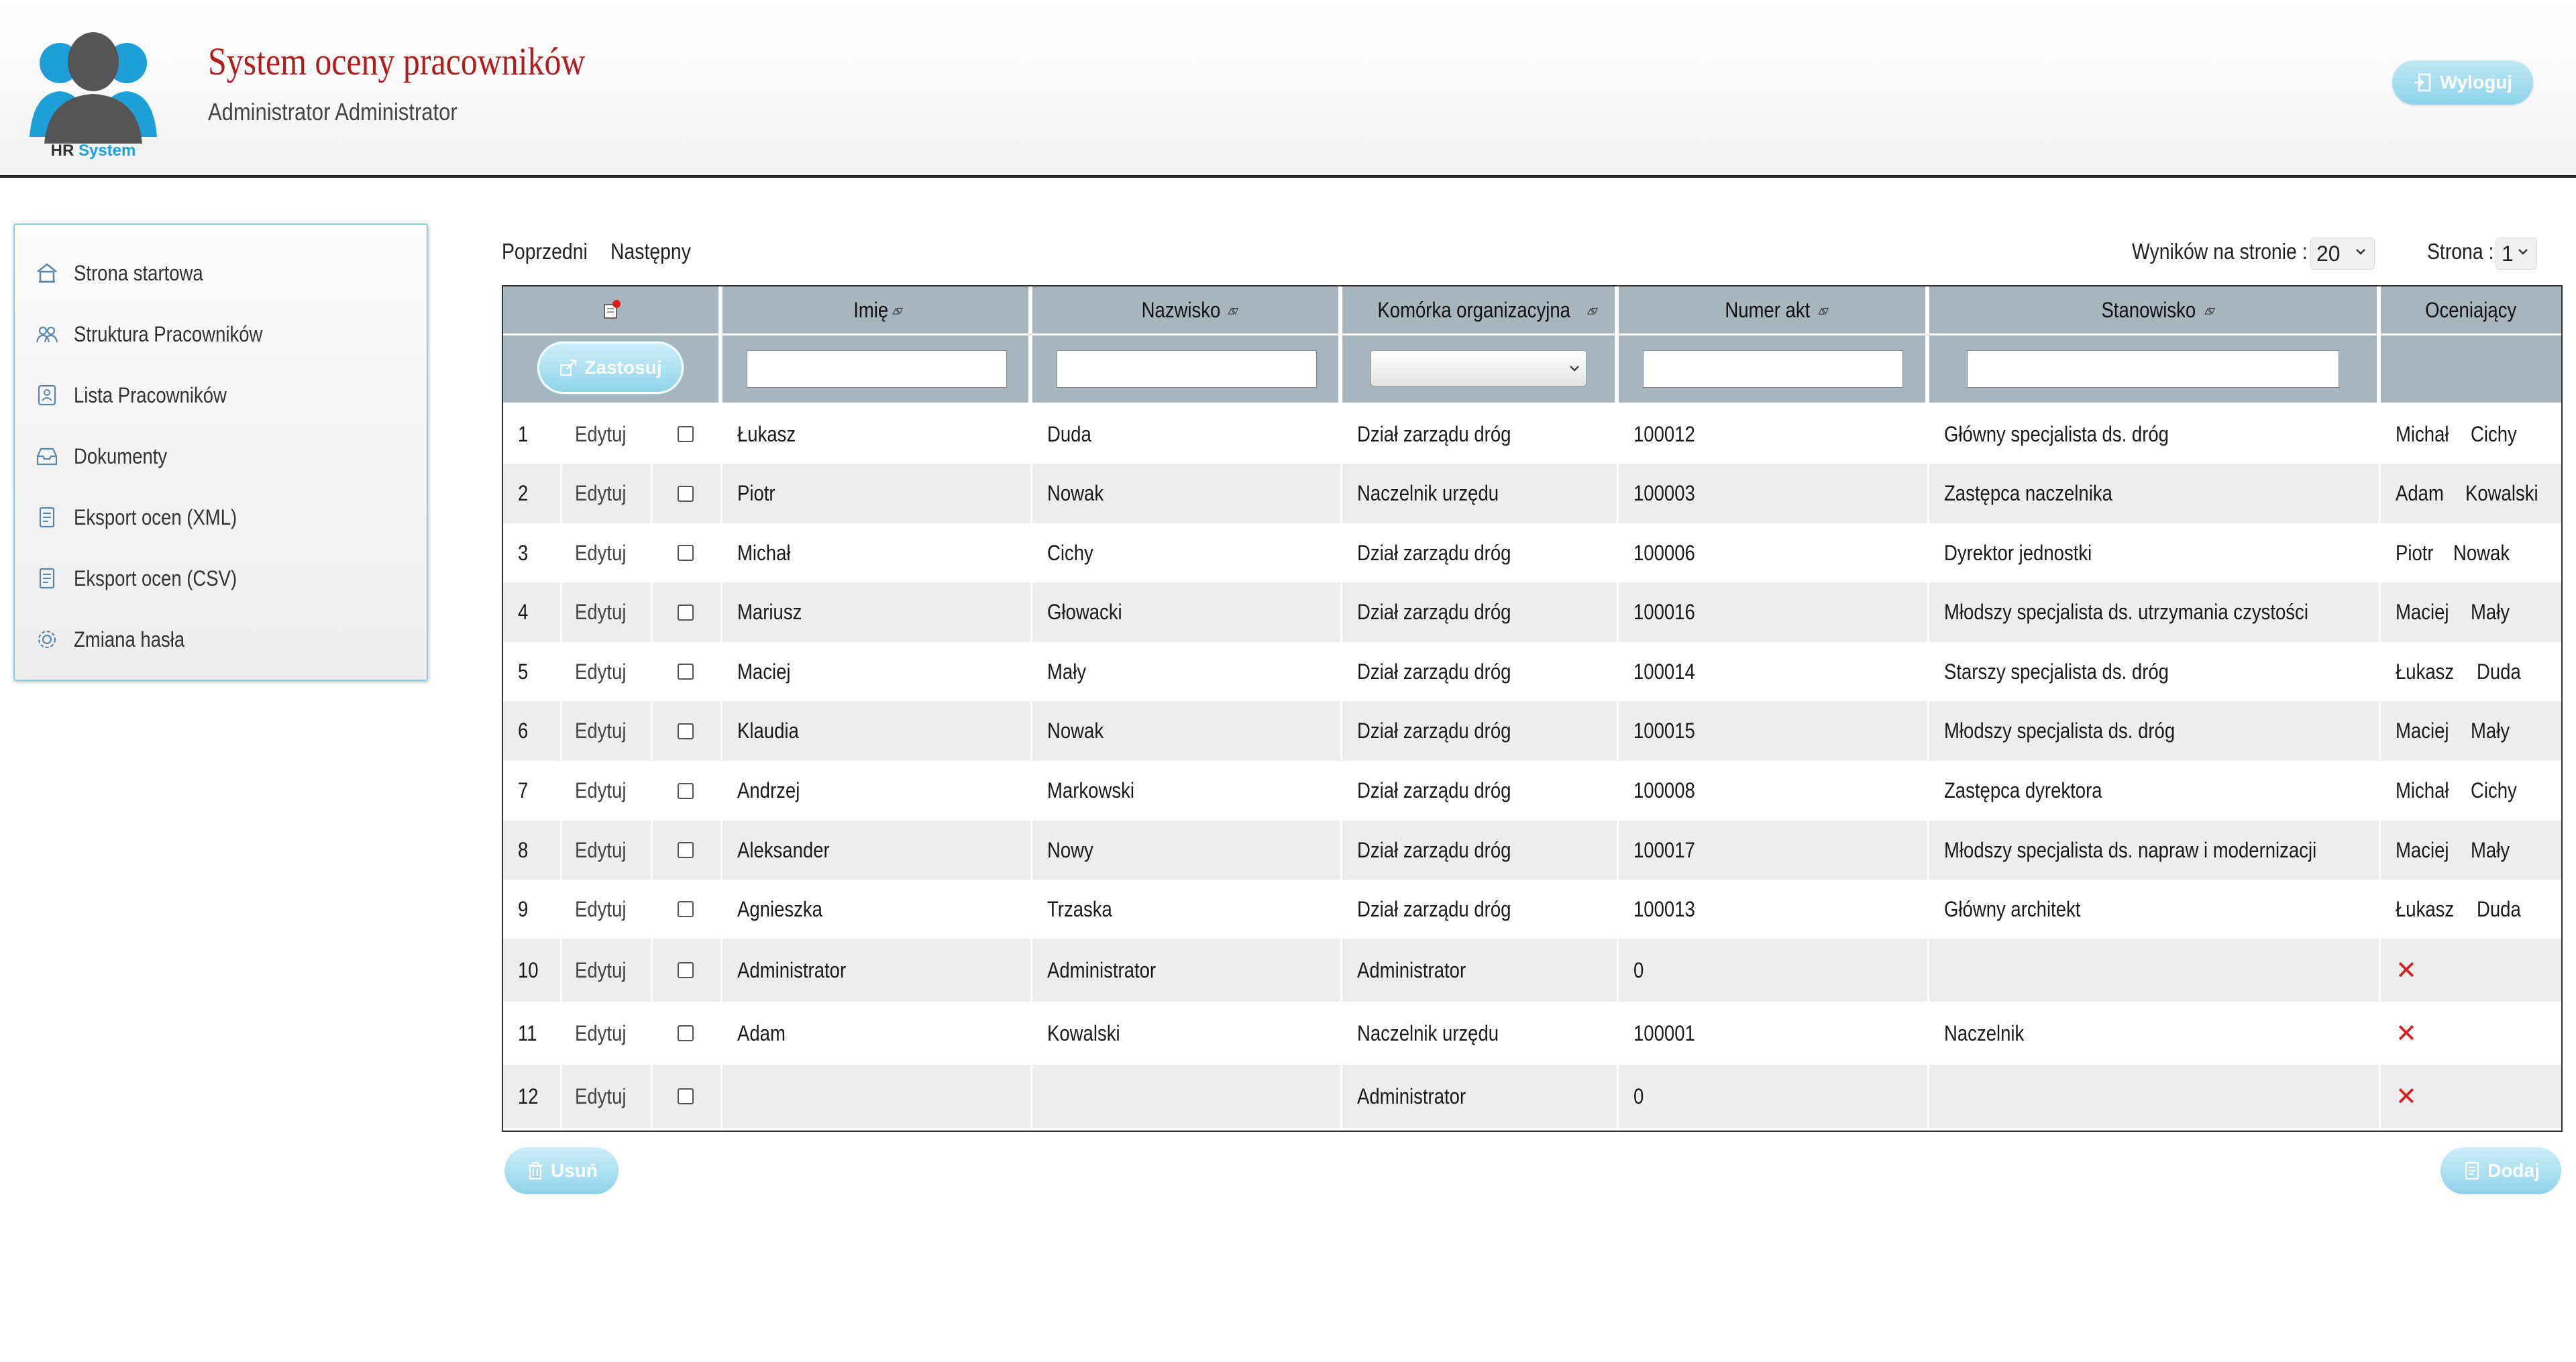 This screenshot has height=1362, width=2576. What do you see at coordinates (1186, 310) in the screenshot?
I see `column-header-last-name: Nazwisko ▵▿` at bounding box center [1186, 310].